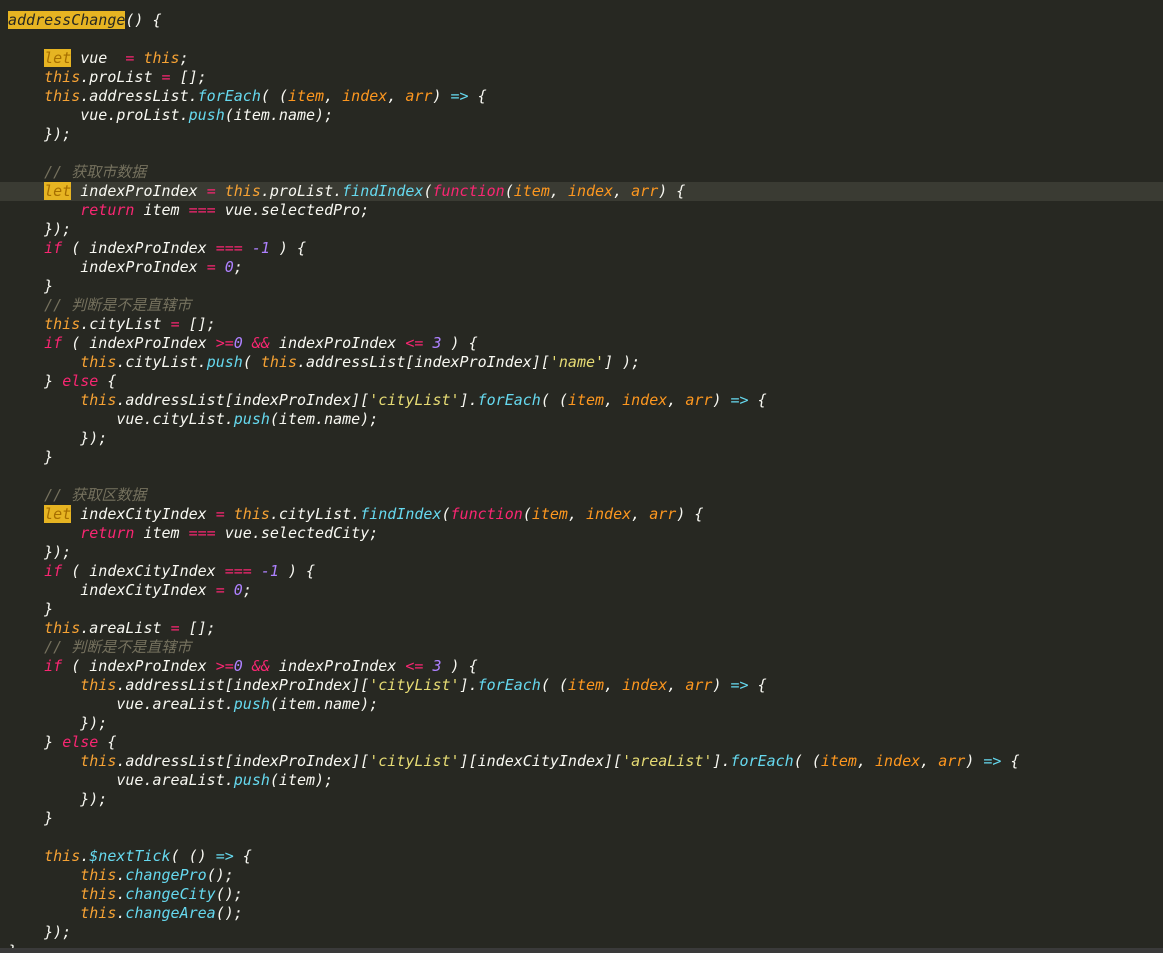 The height and width of the screenshot is (953, 1163). I want to click on code-line: return item === vue.selectedPro;, so click(585, 210).